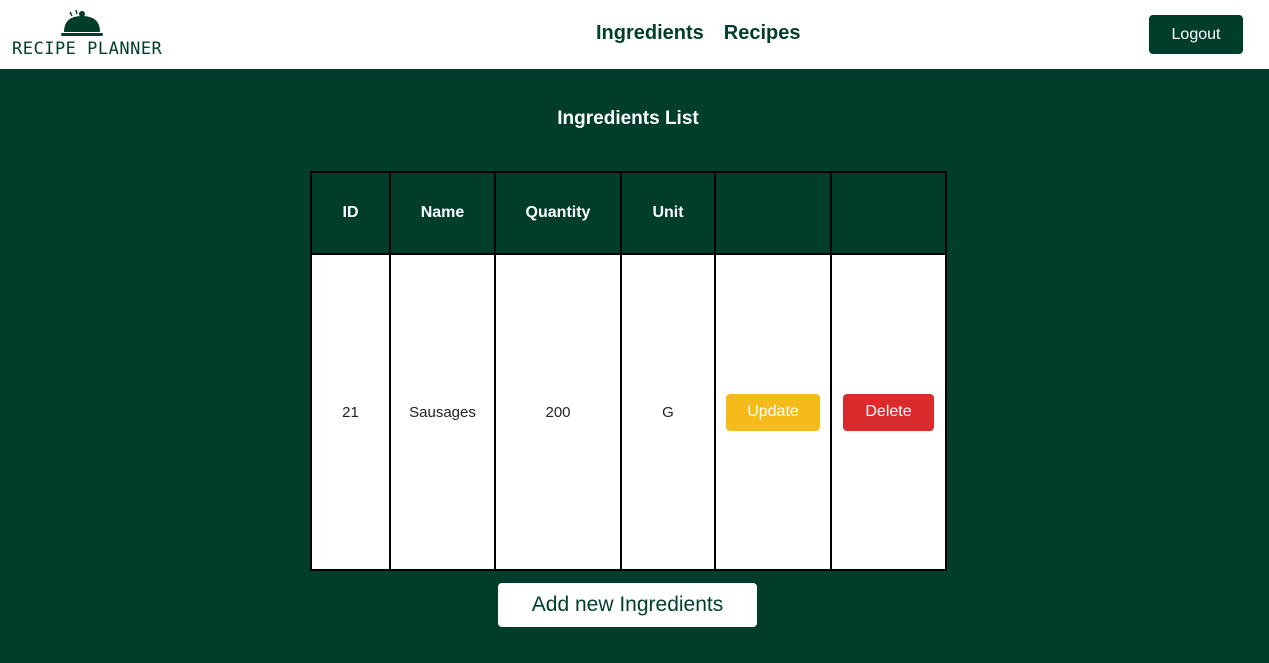 The width and height of the screenshot is (1269, 663). I want to click on column-header-update, so click(773, 213).